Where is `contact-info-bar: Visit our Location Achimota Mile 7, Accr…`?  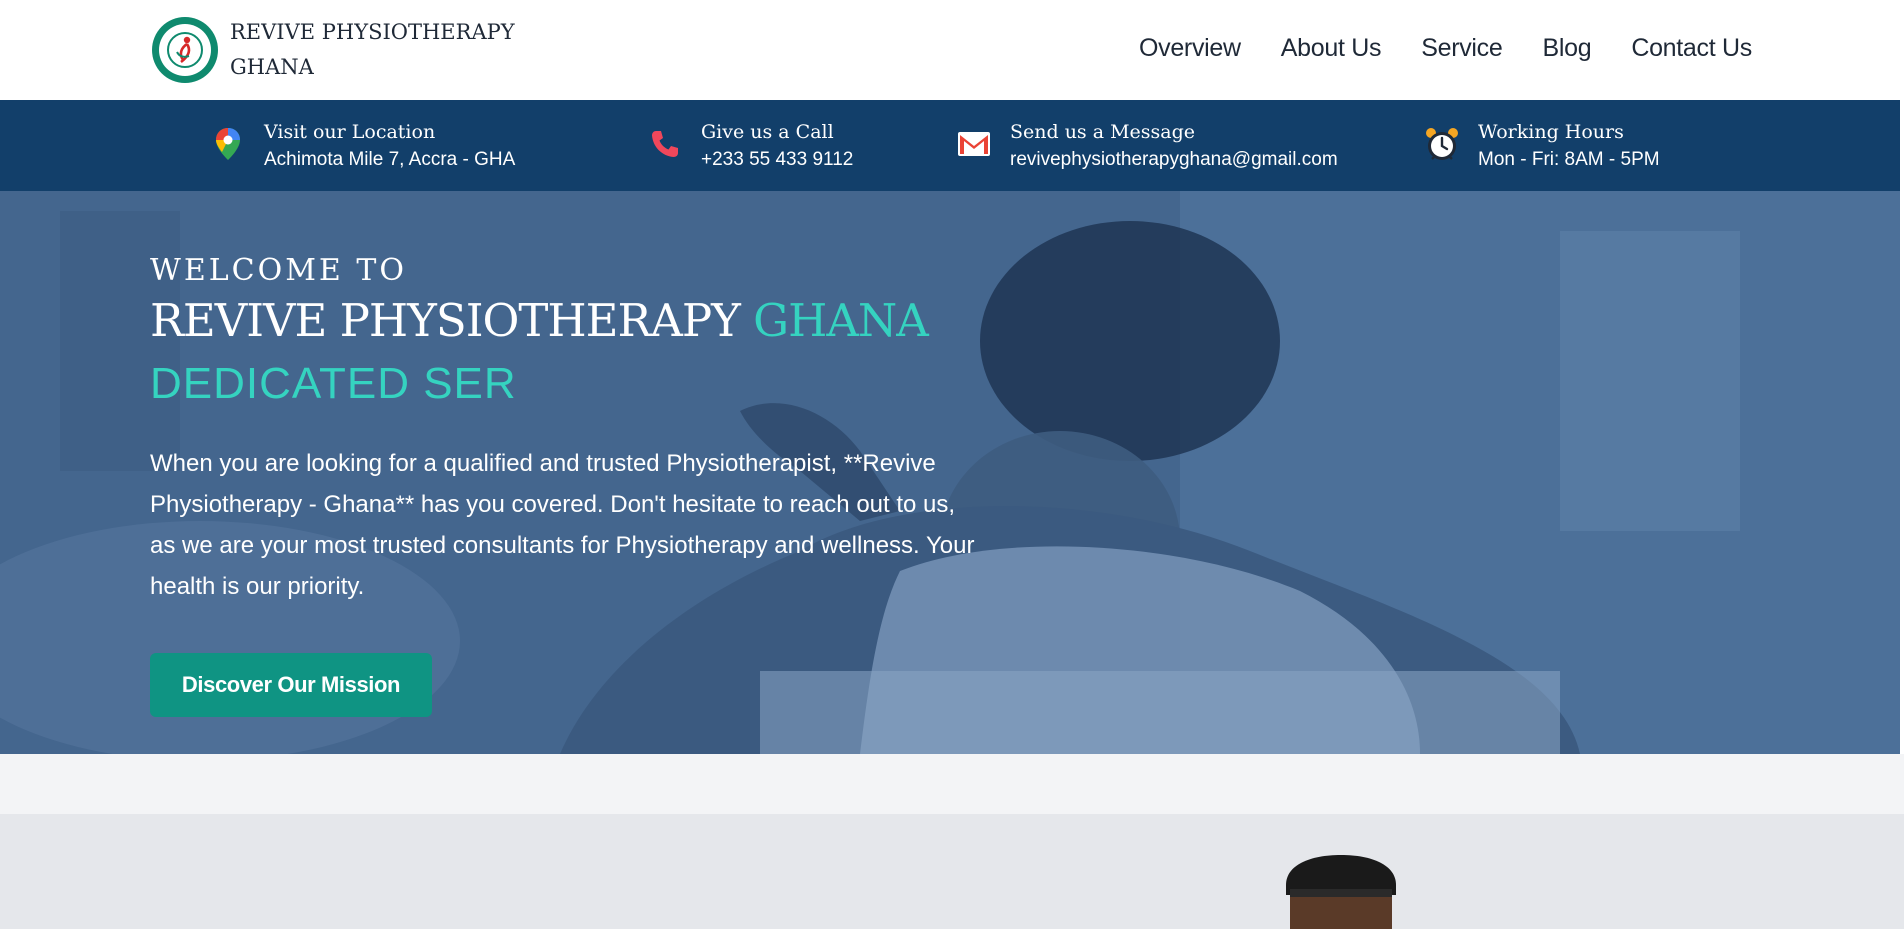
contact-info-bar: Visit our Location Achimota Mile 7, Accr… is located at coordinates (950, 145).